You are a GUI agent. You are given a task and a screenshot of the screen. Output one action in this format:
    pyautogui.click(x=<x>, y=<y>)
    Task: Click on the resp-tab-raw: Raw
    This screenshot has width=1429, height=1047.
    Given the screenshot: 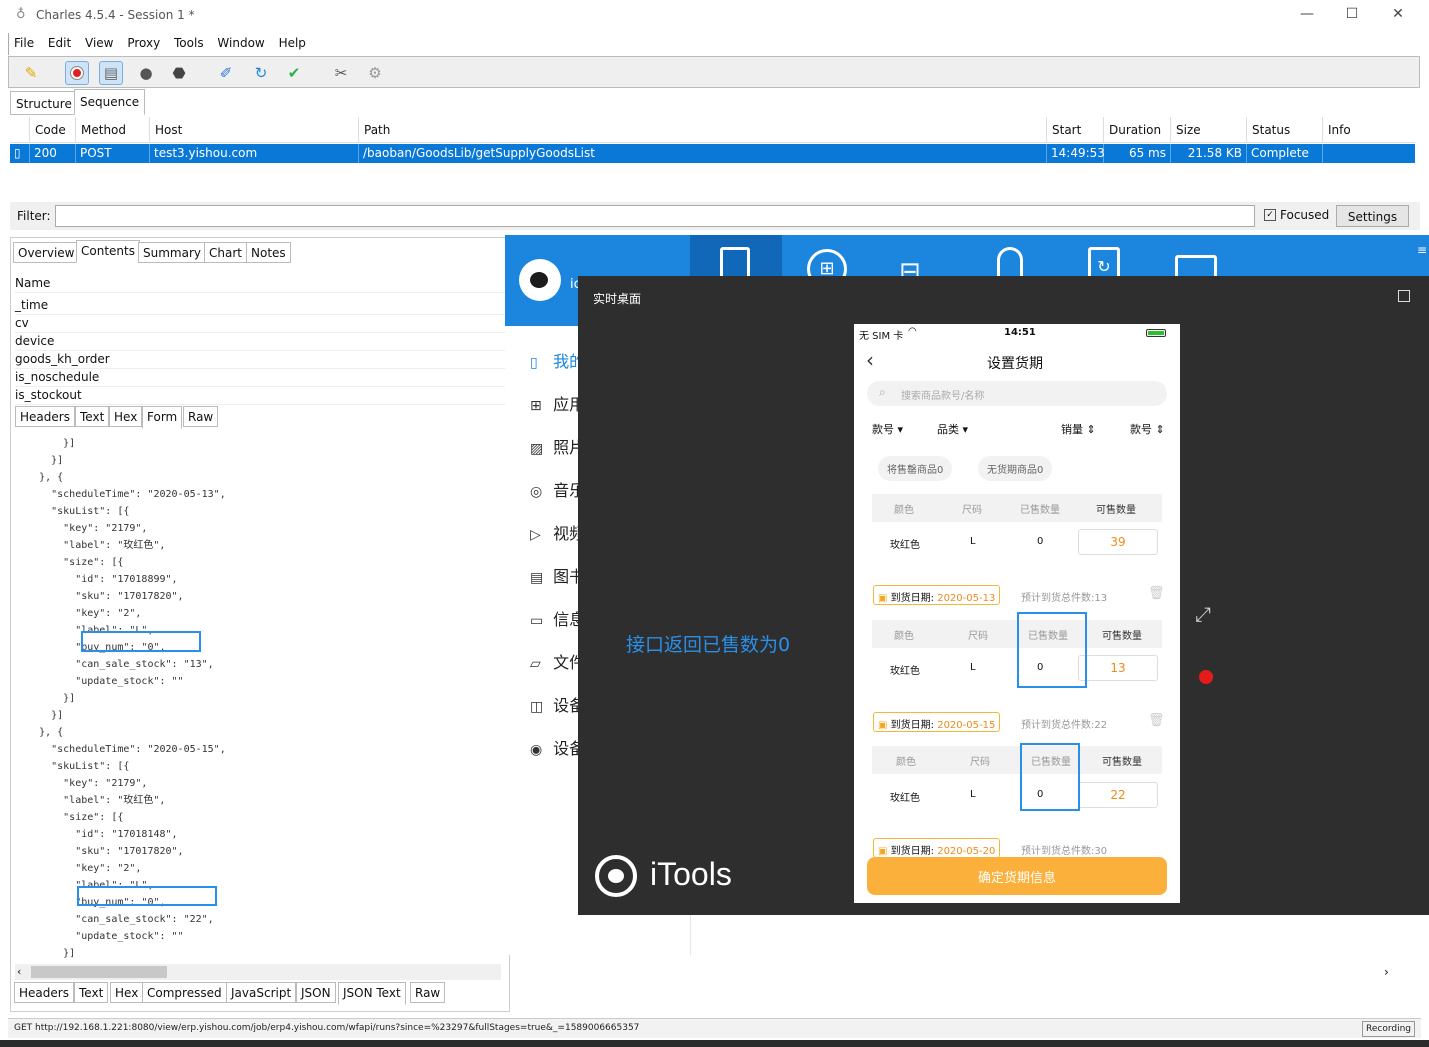 What is the action you would take?
    pyautogui.click(x=428, y=992)
    